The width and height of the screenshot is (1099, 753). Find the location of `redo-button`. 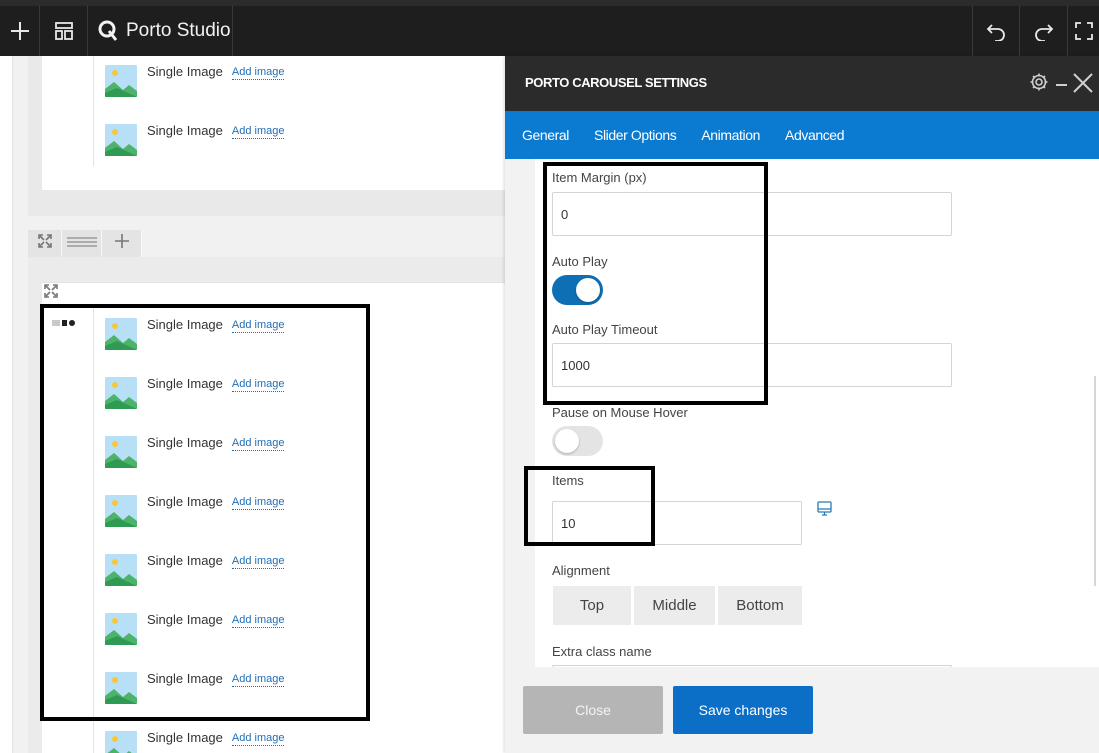

redo-button is located at coordinates (1044, 31).